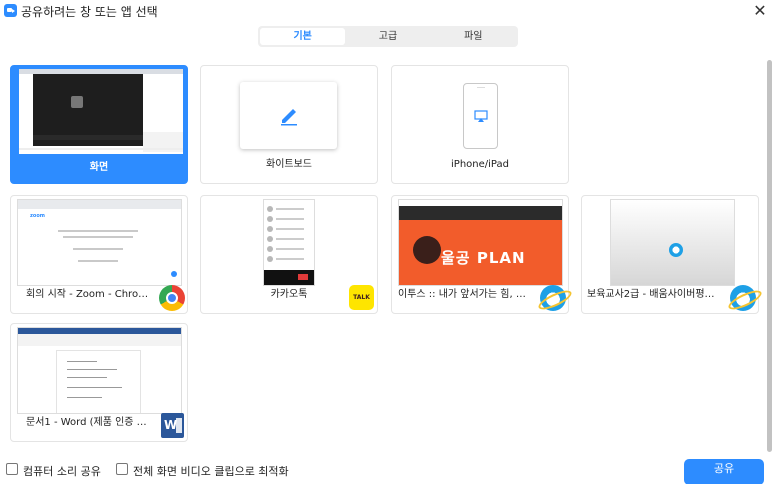  I want to click on window-thumbnail: zoom, so click(99, 242).